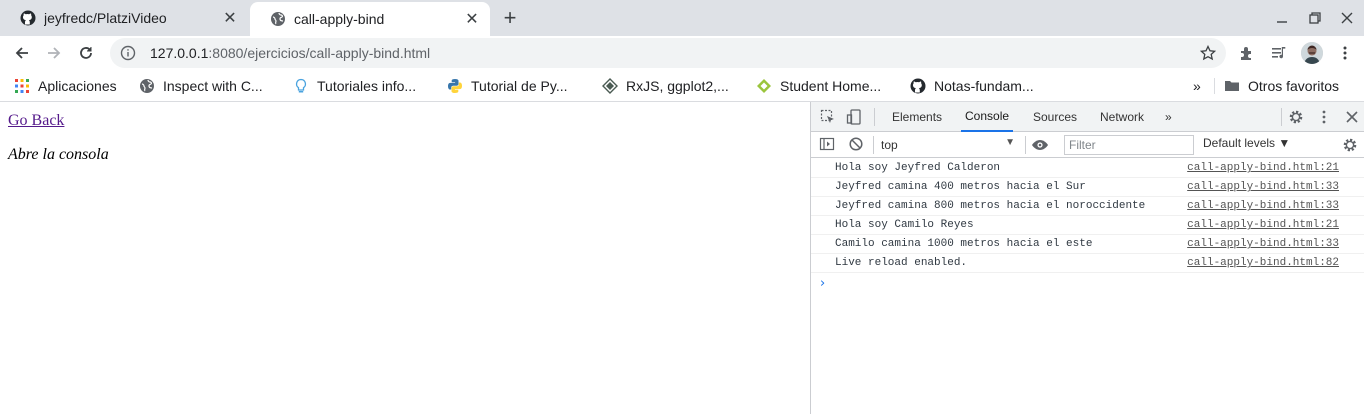 This screenshot has height=414, width=1364. What do you see at coordinates (54, 53) in the screenshot?
I see `forward-arrow-icon` at bounding box center [54, 53].